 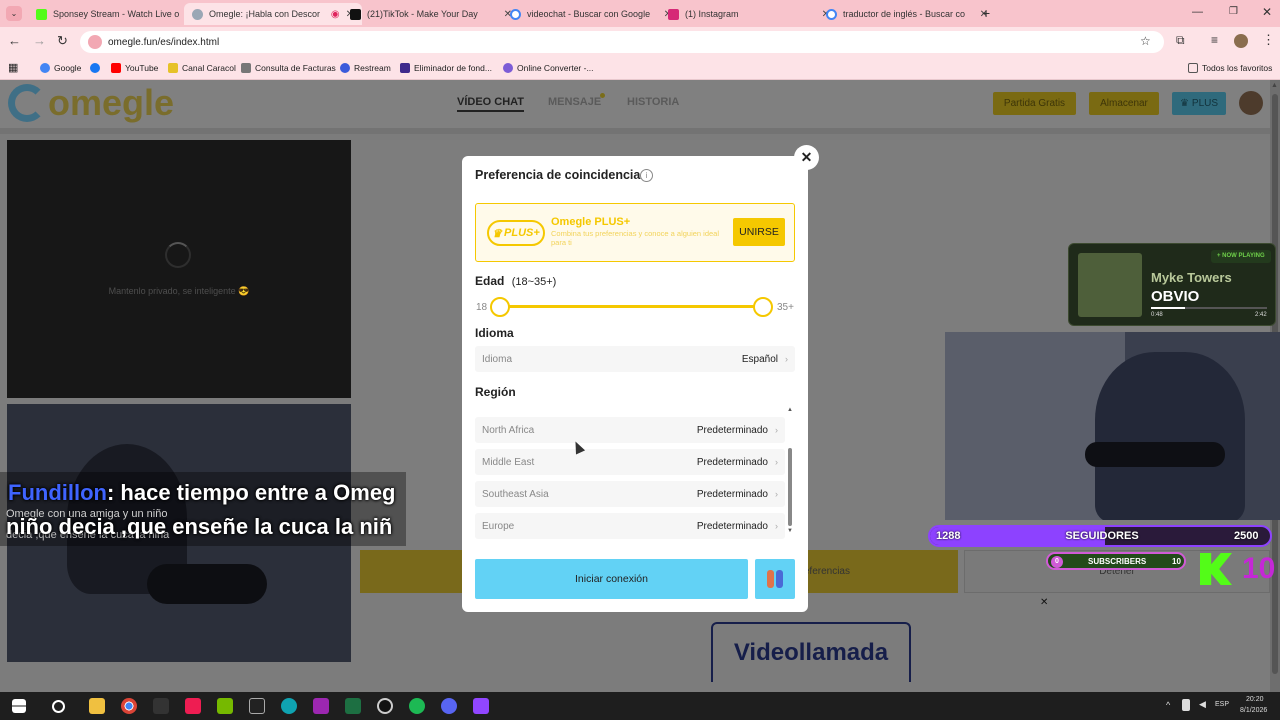 What do you see at coordinates (1222, 704) in the screenshot?
I see `input-language: ESP` at bounding box center [1222, 704].